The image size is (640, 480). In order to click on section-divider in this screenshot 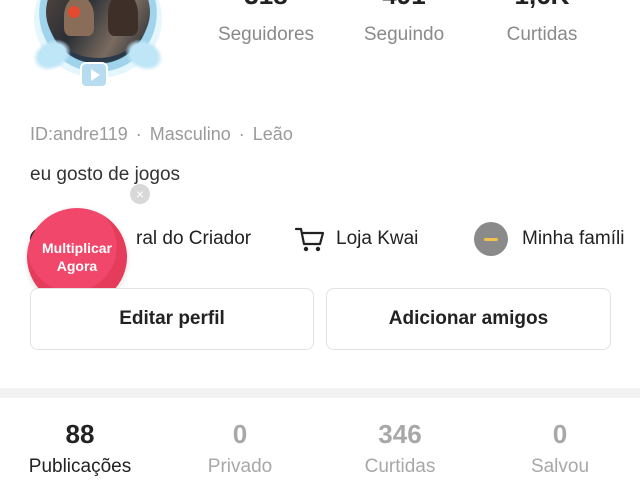, I will do `click(320, 393)`.